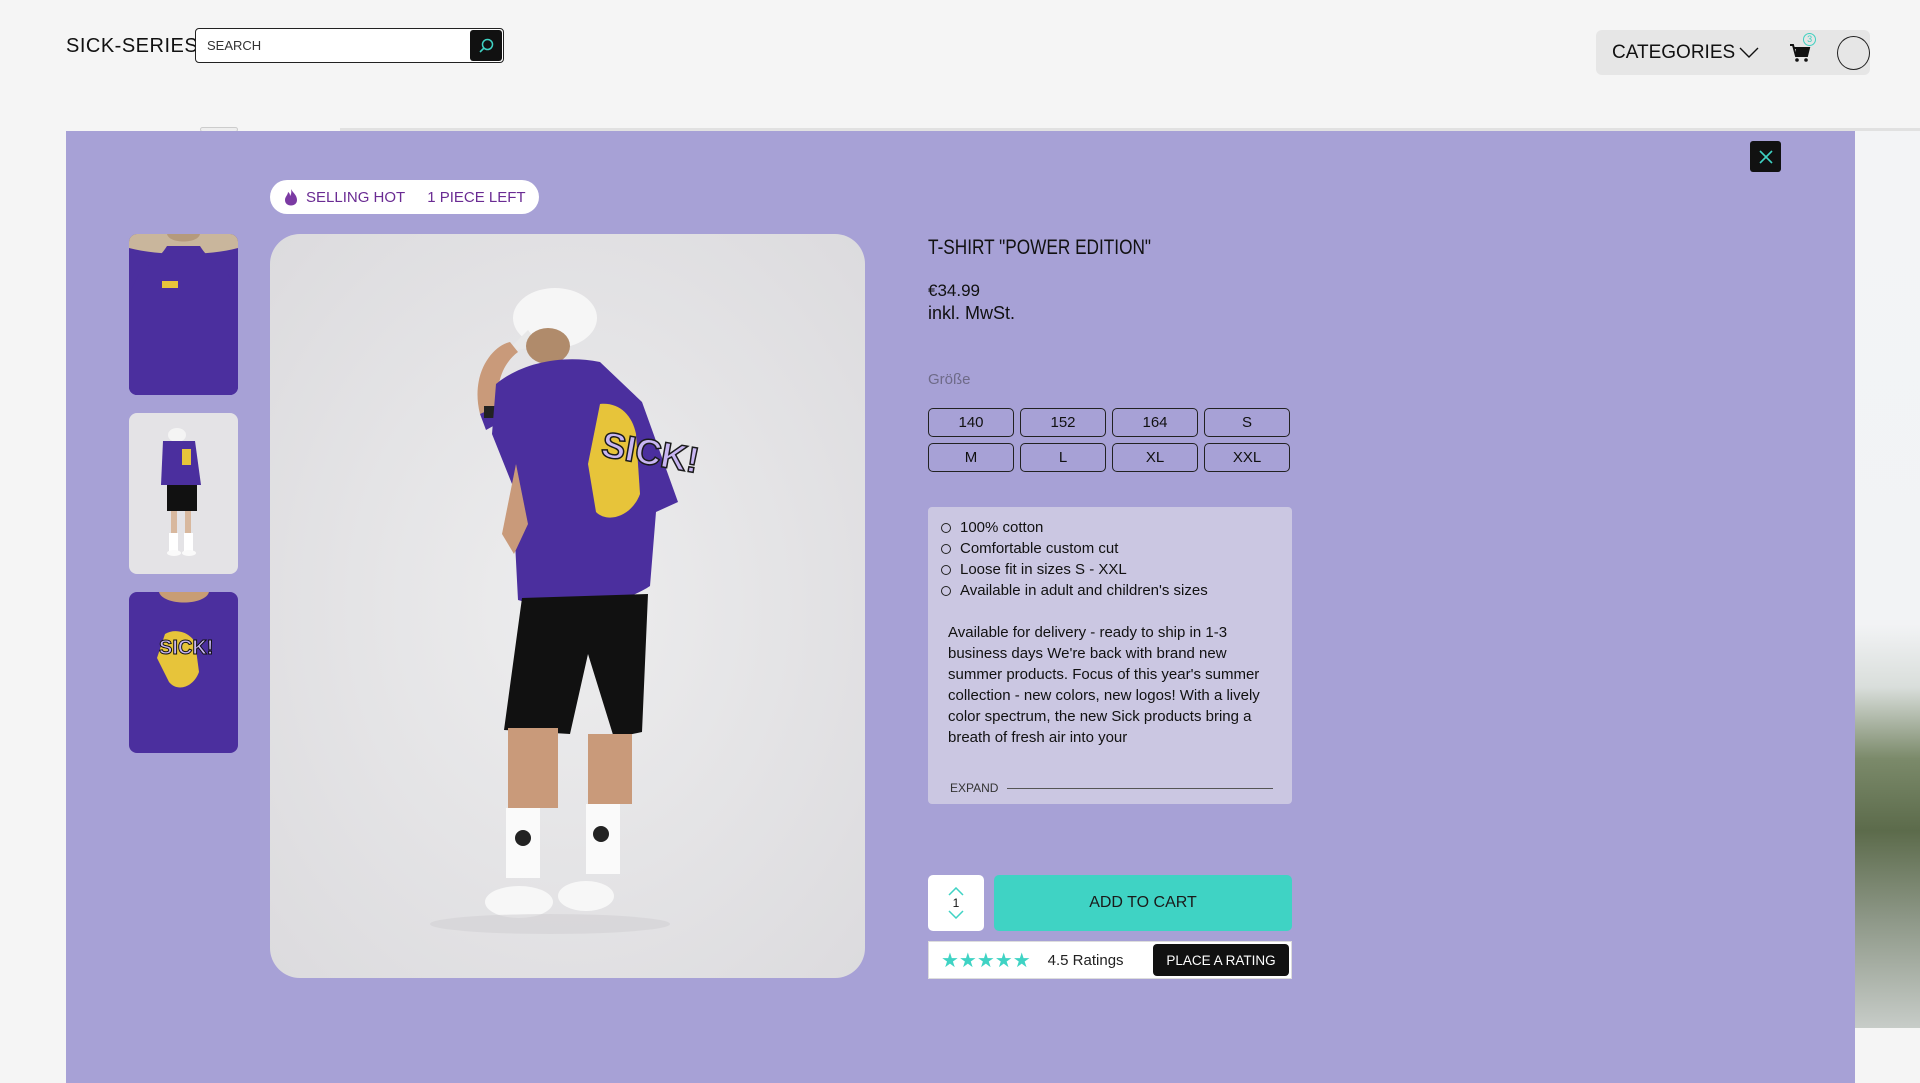  What do you see at coordinates (1140, 788) in the screenshot?
I see `expand-divider` at bounding box center [1140, 788].